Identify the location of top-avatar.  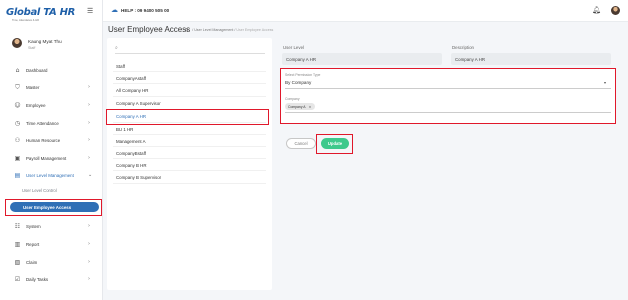
(615, 10).